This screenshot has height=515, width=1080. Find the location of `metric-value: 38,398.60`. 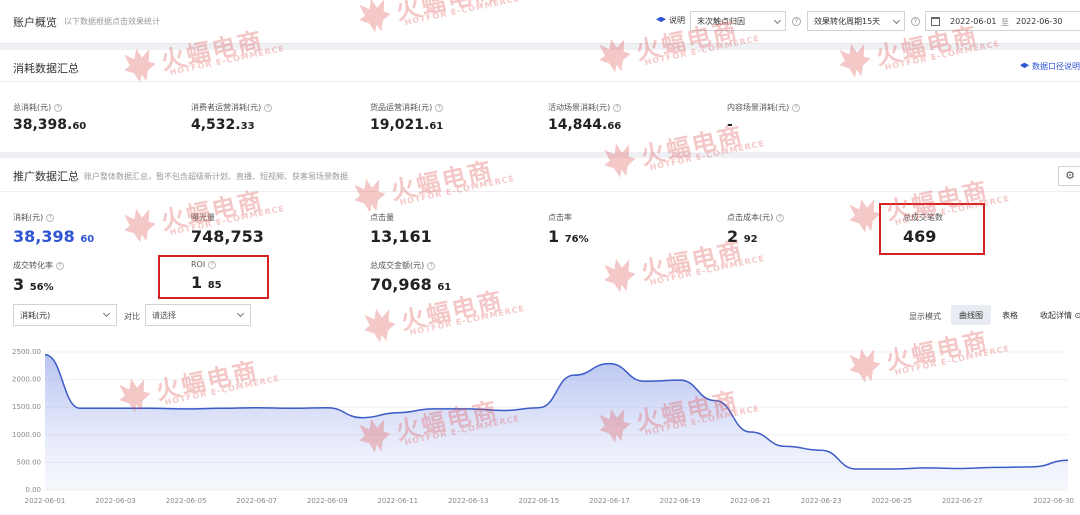

metric-value: 38,398.60 is located at coordinates (50, 125).